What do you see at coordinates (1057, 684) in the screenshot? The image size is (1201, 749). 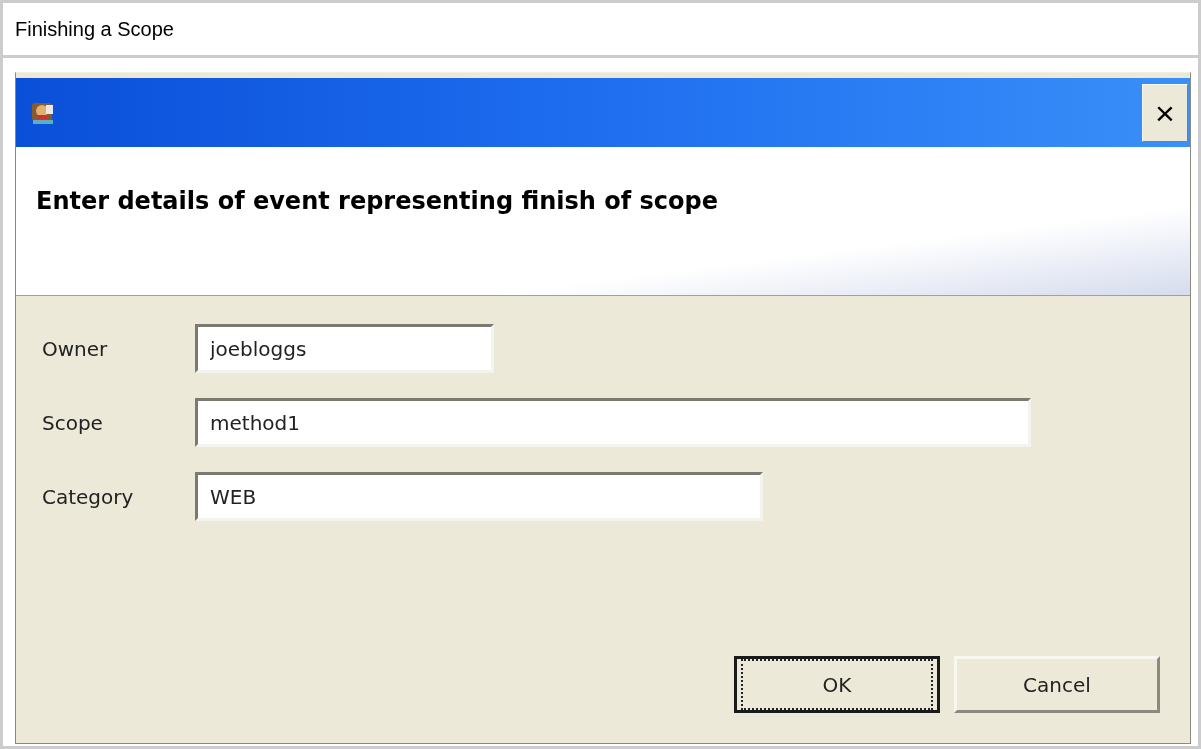 I see `dialog-button: Cancel` at bounding box center [1057, 684].